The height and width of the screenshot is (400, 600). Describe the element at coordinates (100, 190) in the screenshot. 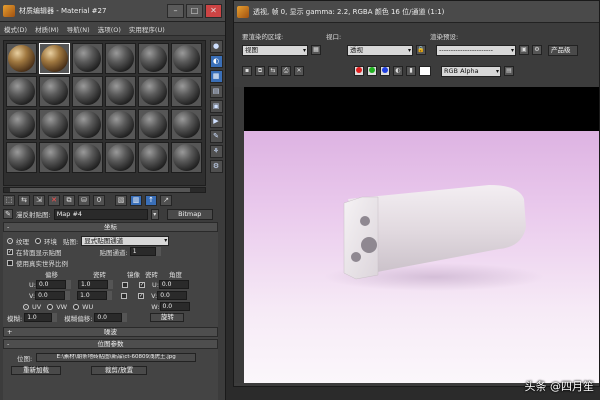

I see `slot-scroll-thumb` at that location.